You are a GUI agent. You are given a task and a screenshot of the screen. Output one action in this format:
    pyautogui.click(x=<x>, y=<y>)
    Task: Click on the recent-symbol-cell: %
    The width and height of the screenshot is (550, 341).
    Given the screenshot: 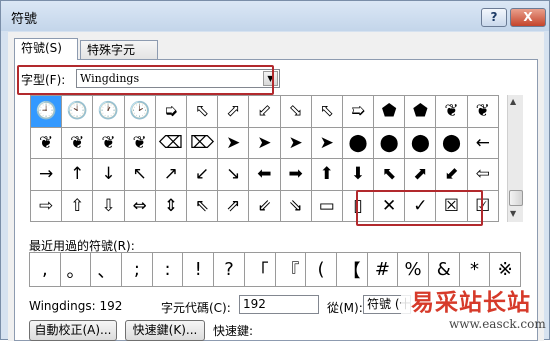 What is the action you would take?
    pyautogui.click(x=413, y=270)
    